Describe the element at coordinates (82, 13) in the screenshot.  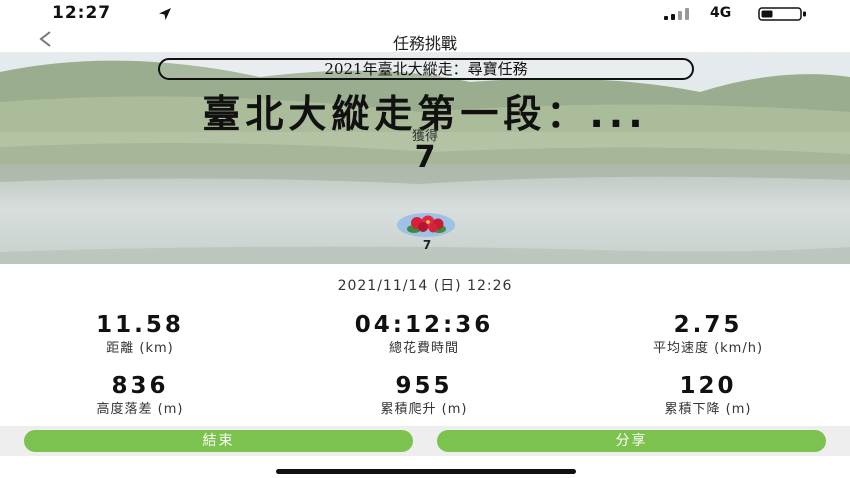
I see `status-time: 12:27` at that location.